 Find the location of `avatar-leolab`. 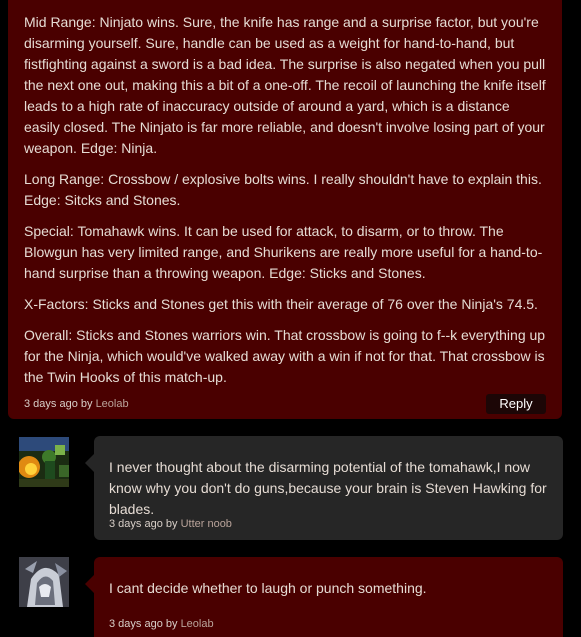

avatar-leolab is located at coordinates (44, 582).